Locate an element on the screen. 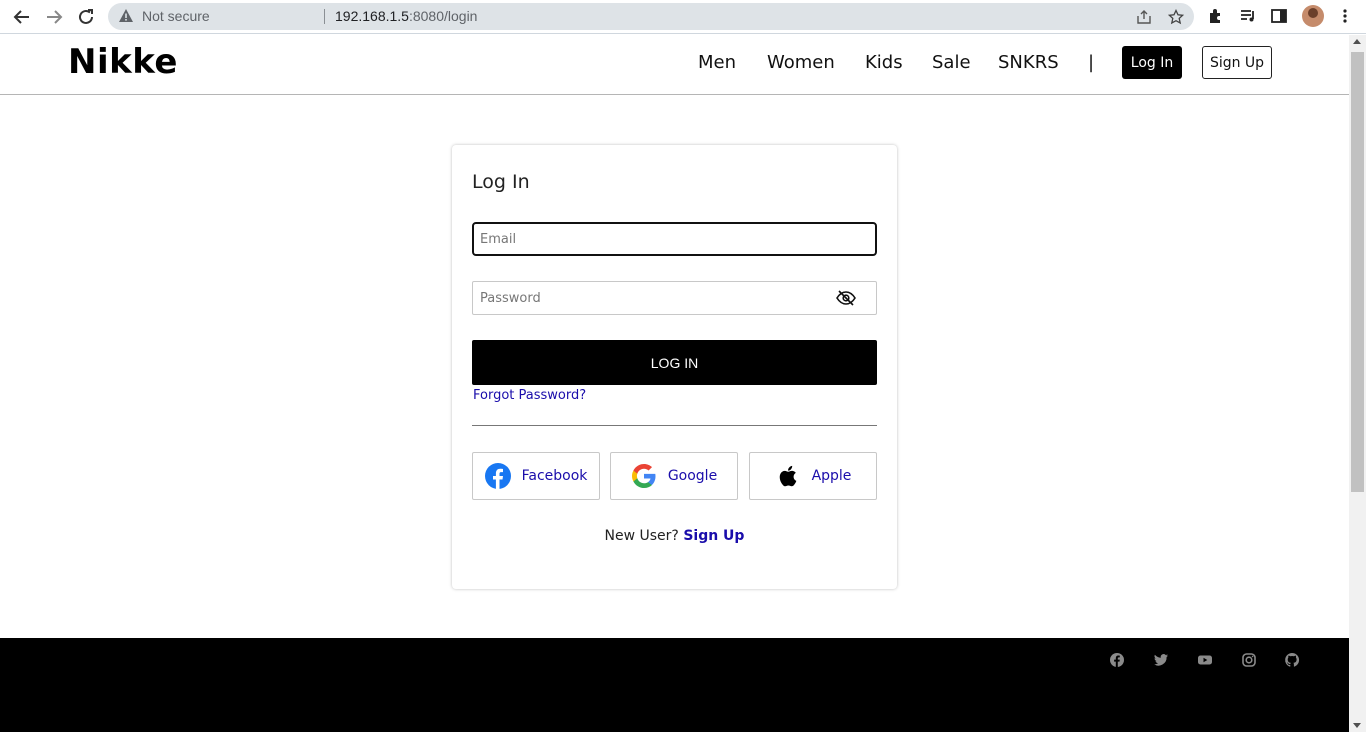 Image resolution: width=1366 pixels, height=732 pixels. scrollbar-thumb is located at coordinates (1357, 272).